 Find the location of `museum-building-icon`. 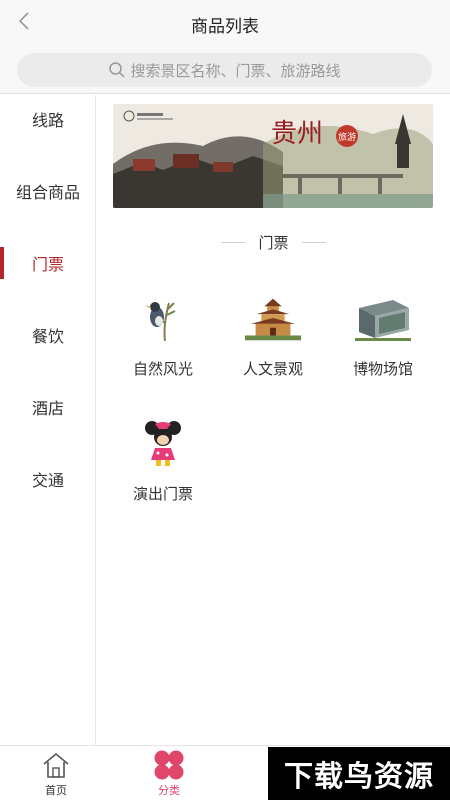

museum-building-icon is located at coordinates (383, 319).